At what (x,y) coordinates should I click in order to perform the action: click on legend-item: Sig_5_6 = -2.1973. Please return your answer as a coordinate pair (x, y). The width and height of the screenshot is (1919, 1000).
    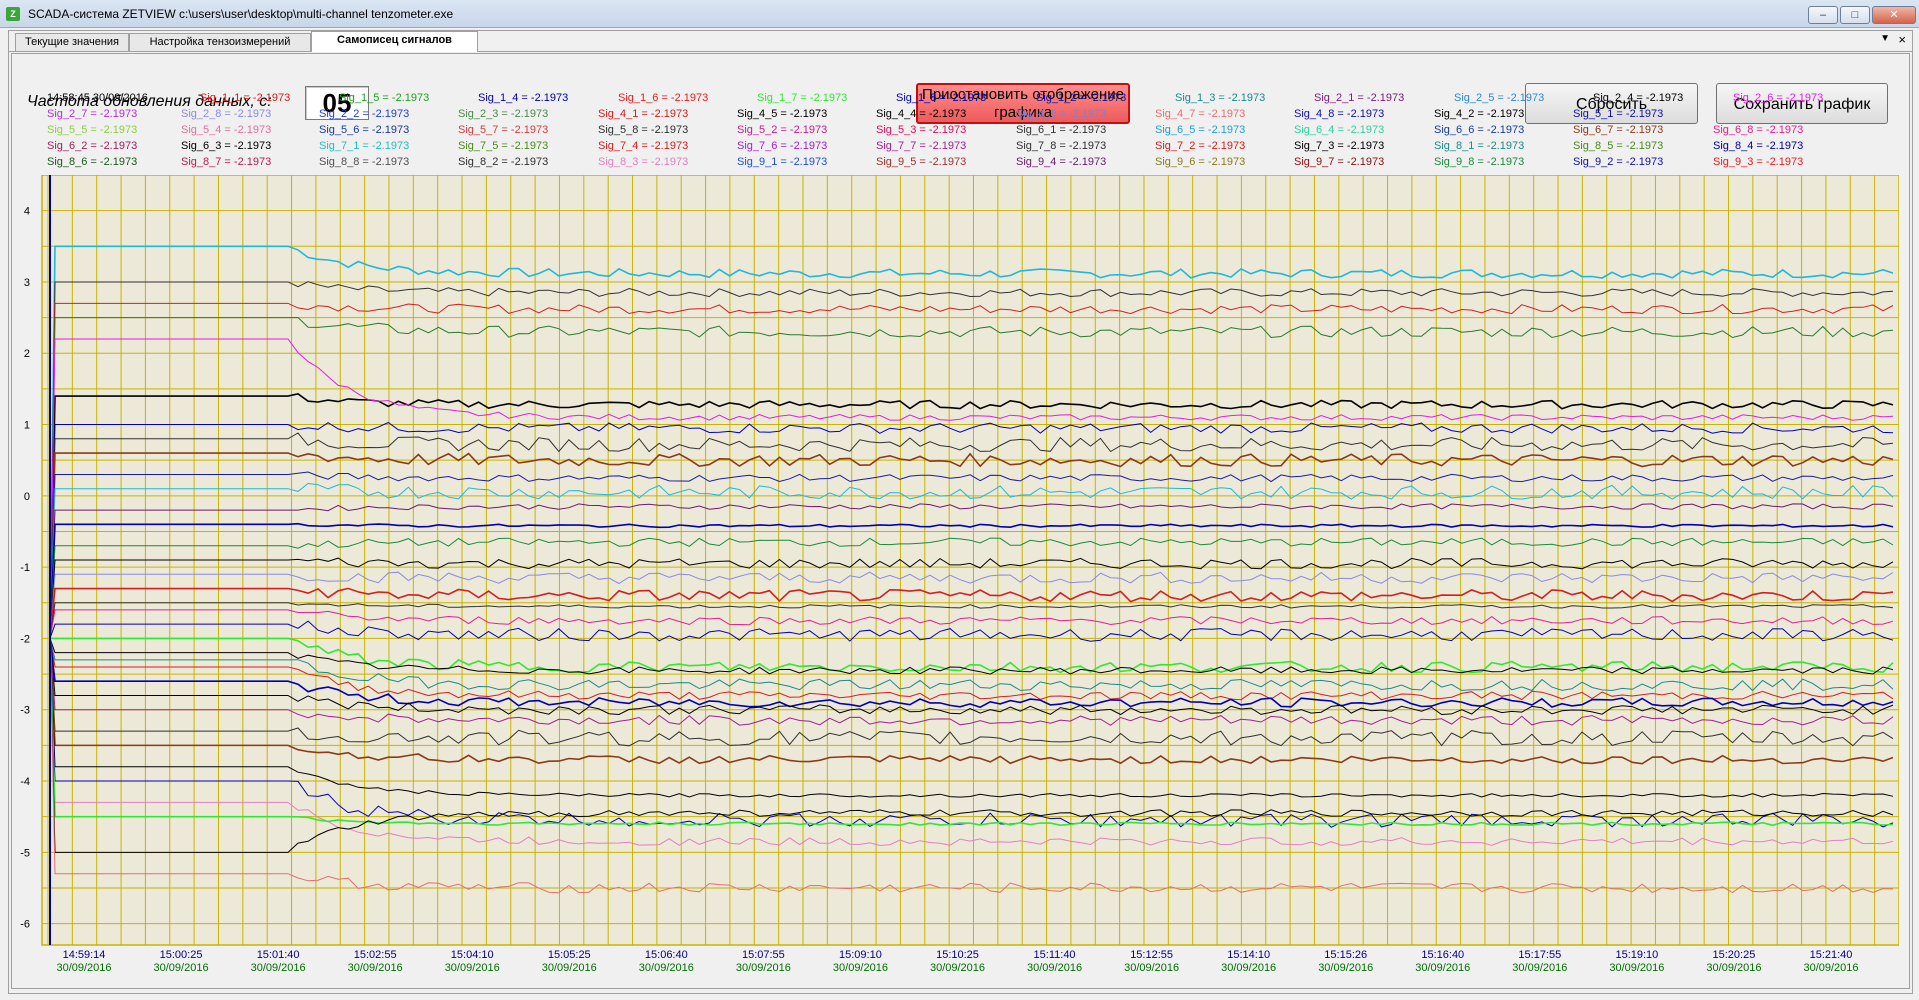
    Looking at the image, I should click on (364, 130).